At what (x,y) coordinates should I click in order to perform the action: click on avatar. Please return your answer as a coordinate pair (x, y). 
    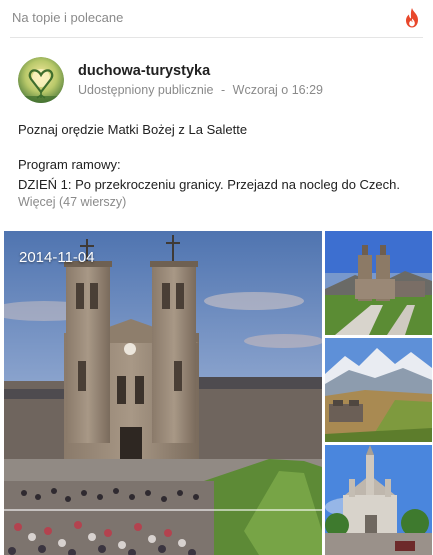
    Looking at the image, I should click on (41, 80).